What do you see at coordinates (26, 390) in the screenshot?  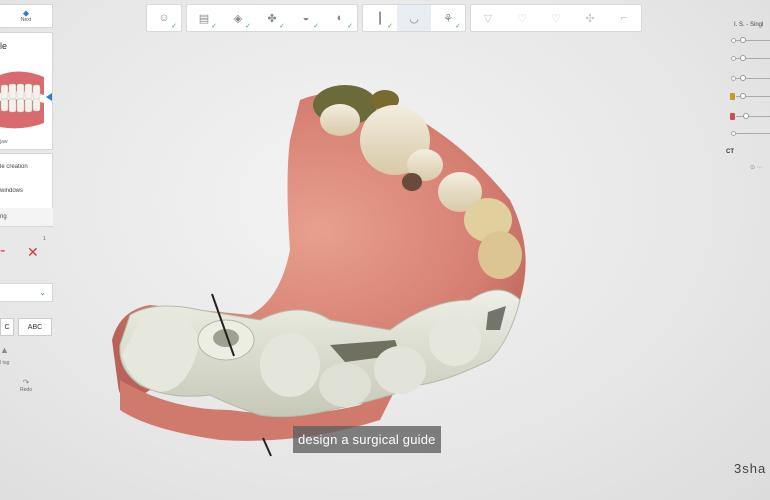 I see `redo-label: Redo` at bounding box center [26, 390].